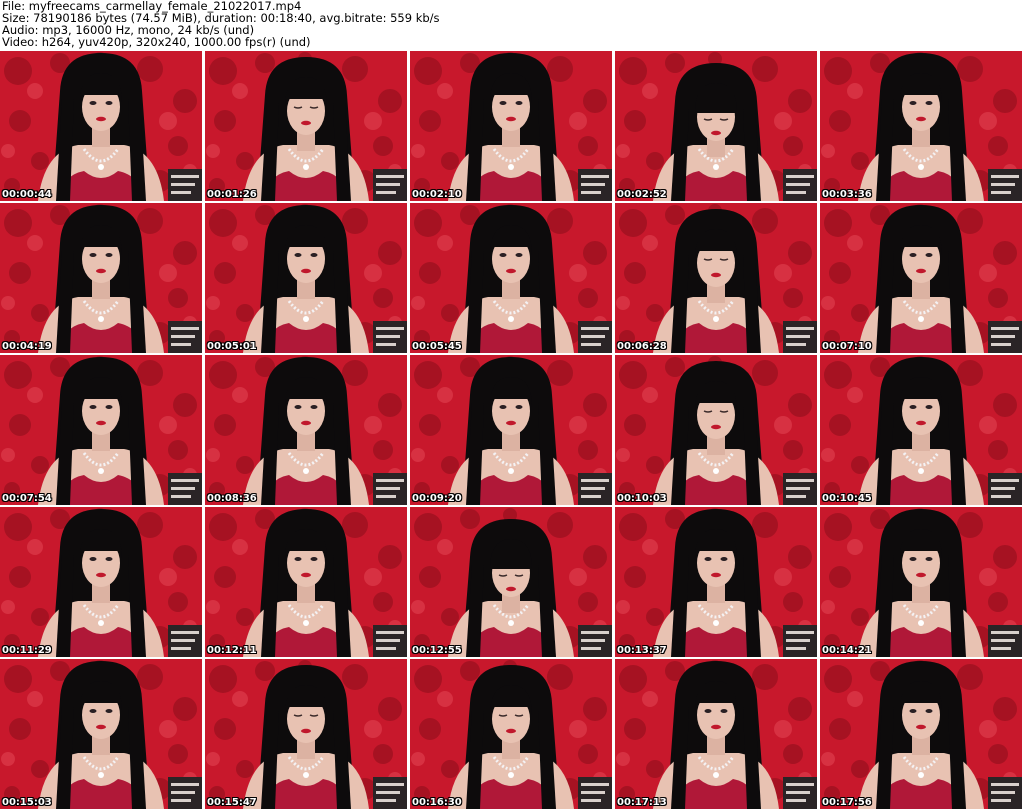 The width and height of the screenshot is (1024, 811). I want to click on thumbnail-frame: 00:04:19, so click(101, 278).